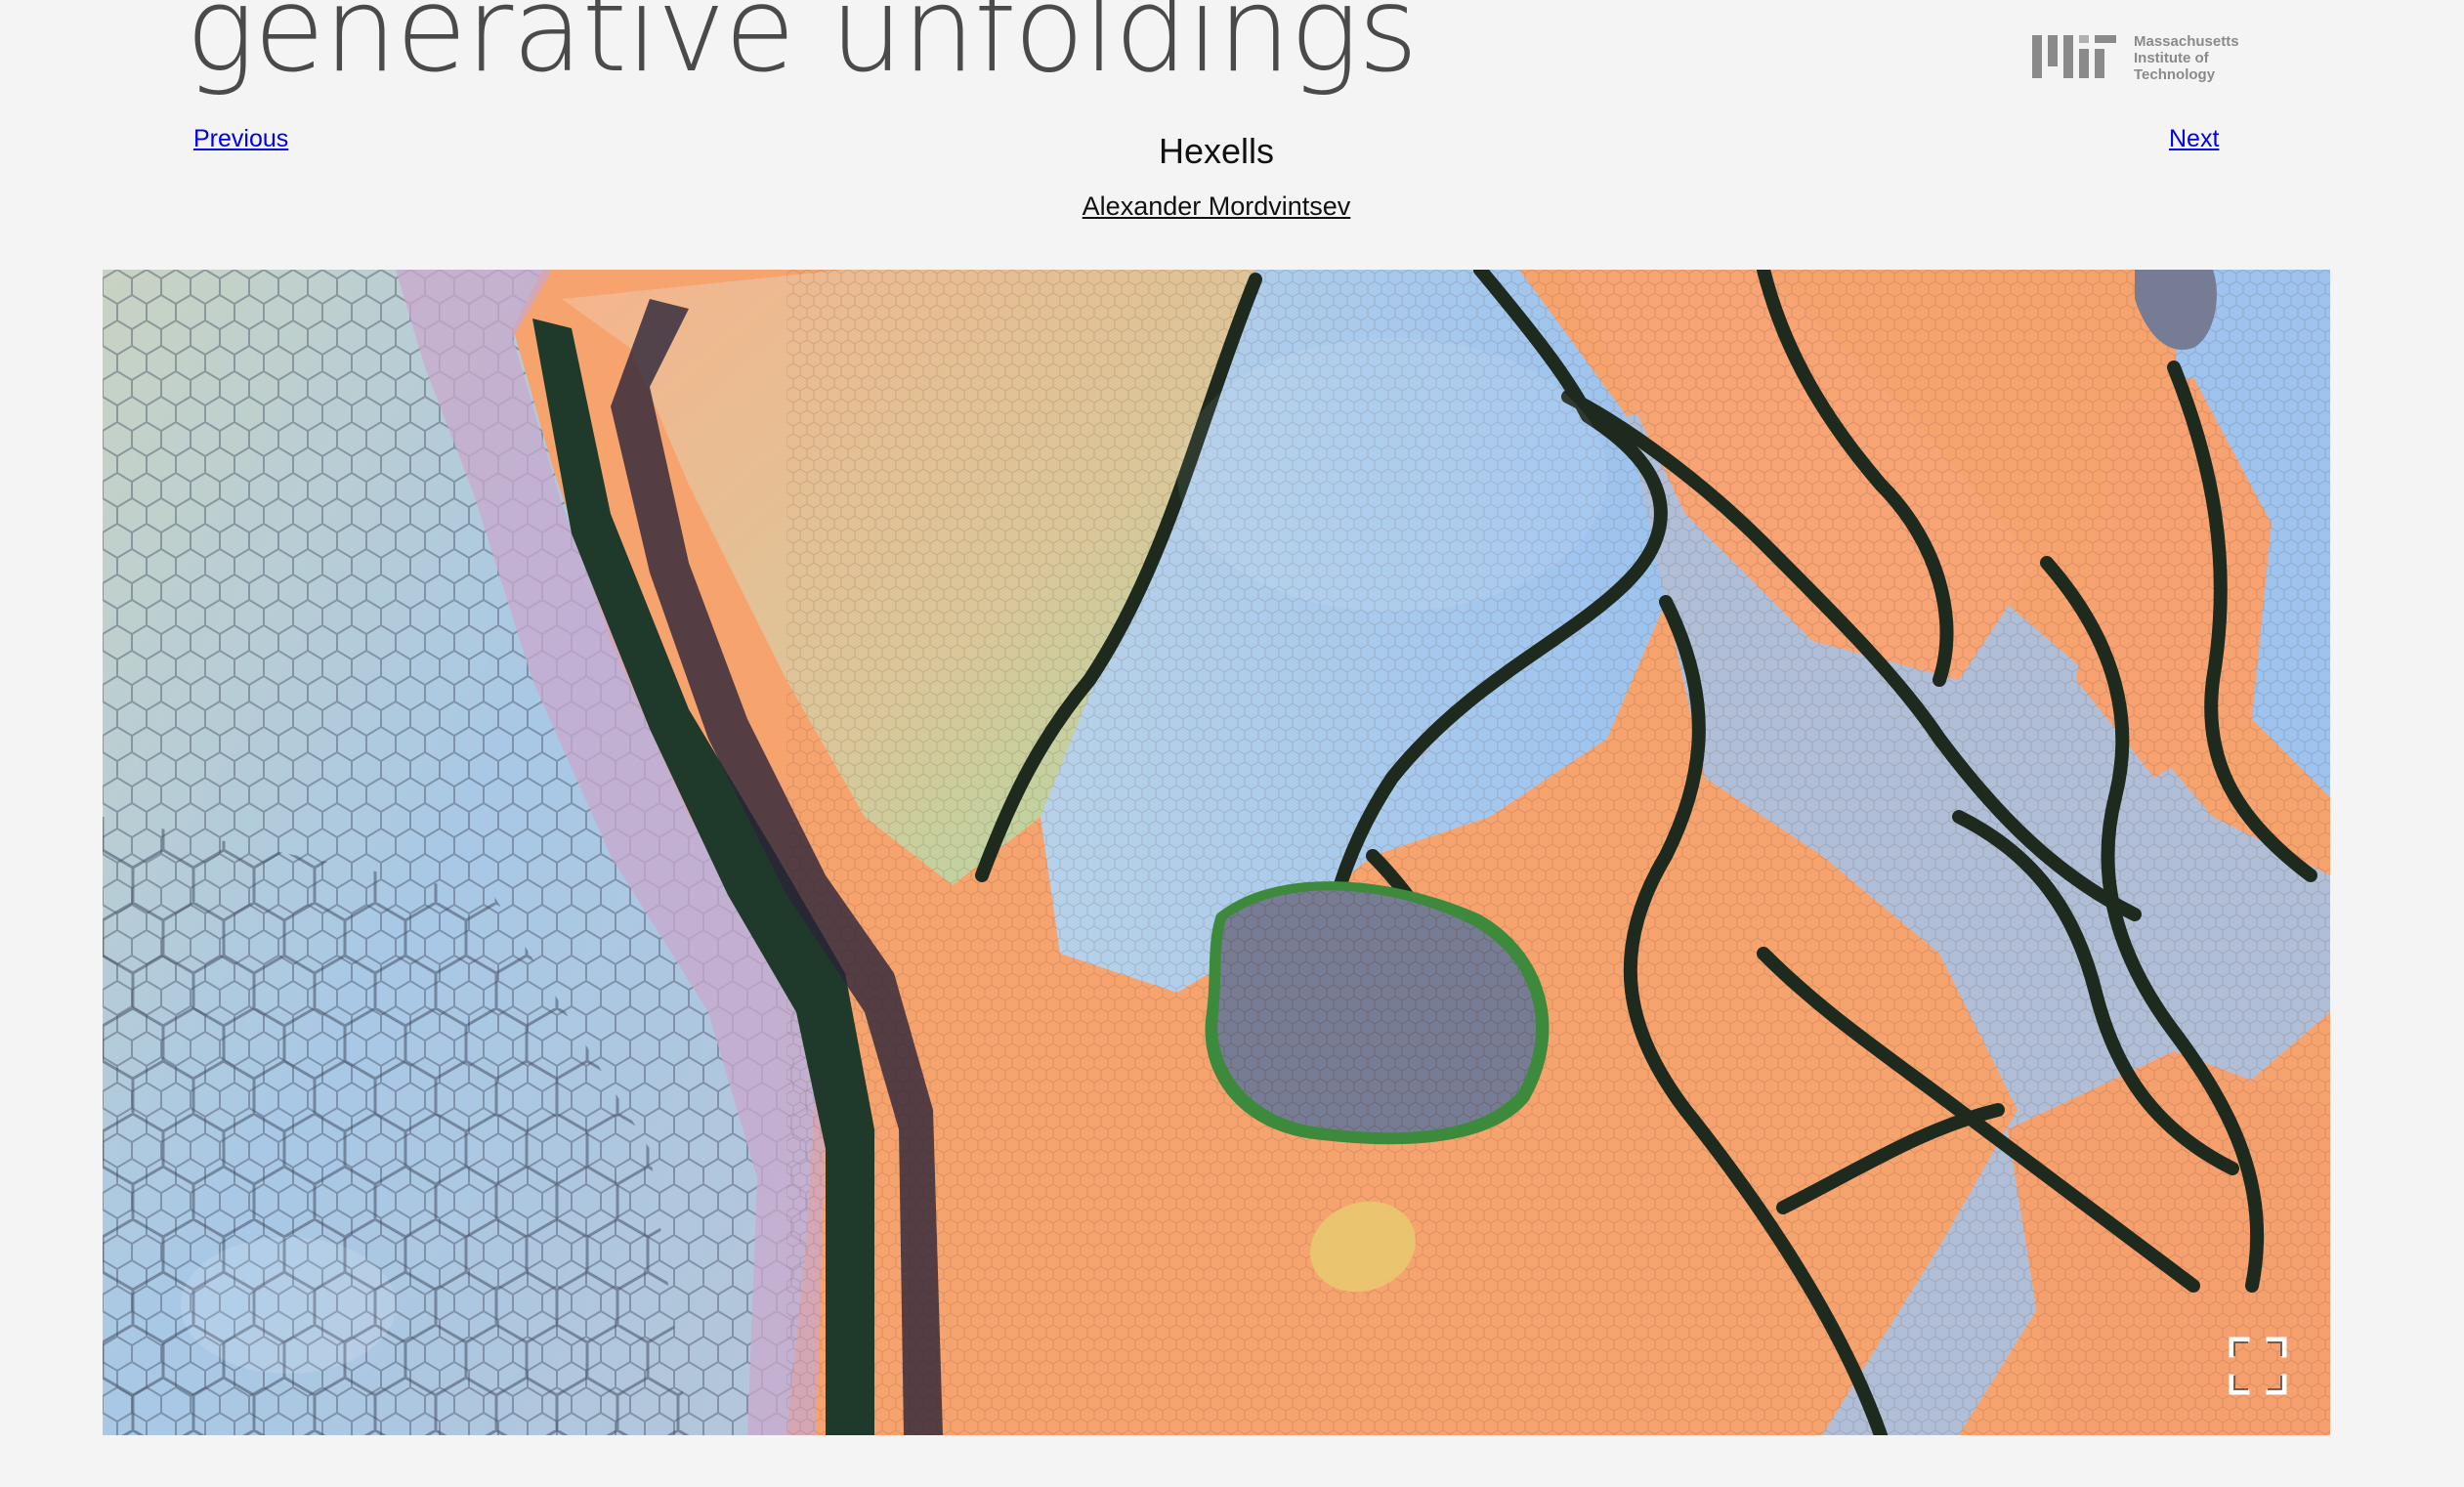 The width and height of the screenshot is (2464, 1487). What do you see at coordinates (1216, 151) in the screenshot?
I see `artwork-title: Hexells` at bounding box center [1216, 151].